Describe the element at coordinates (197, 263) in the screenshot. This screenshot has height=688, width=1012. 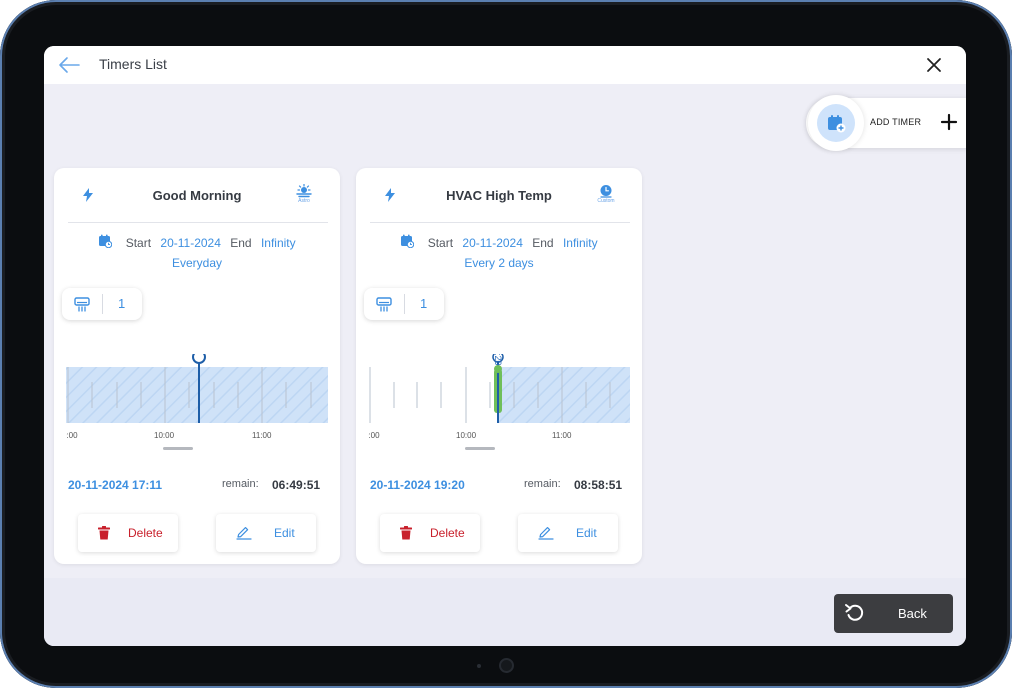
I see `repeat-text: Everyday` at that location.